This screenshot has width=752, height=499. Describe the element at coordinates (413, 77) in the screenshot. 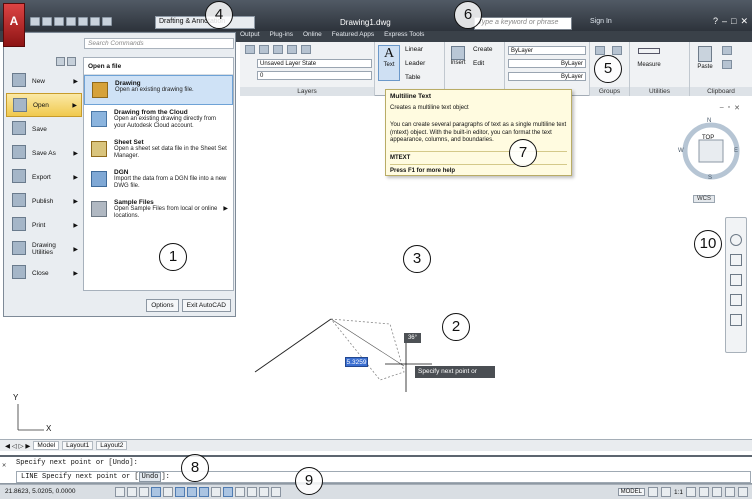

I see `table-button: Table` at that location.